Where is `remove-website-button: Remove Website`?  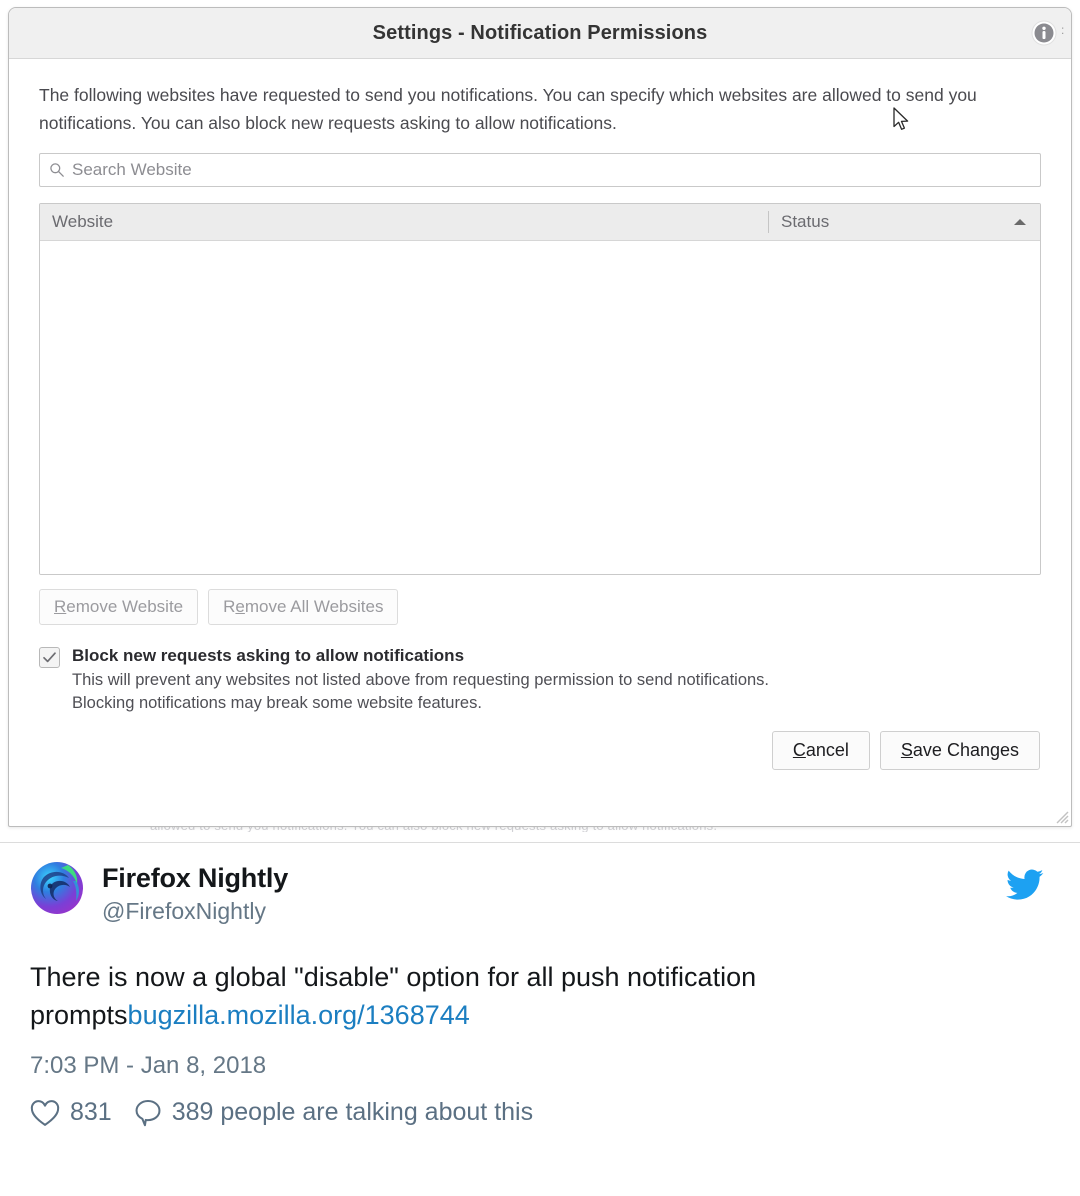
remove-website-button: Remove Website is located at coordinates (119, 607).